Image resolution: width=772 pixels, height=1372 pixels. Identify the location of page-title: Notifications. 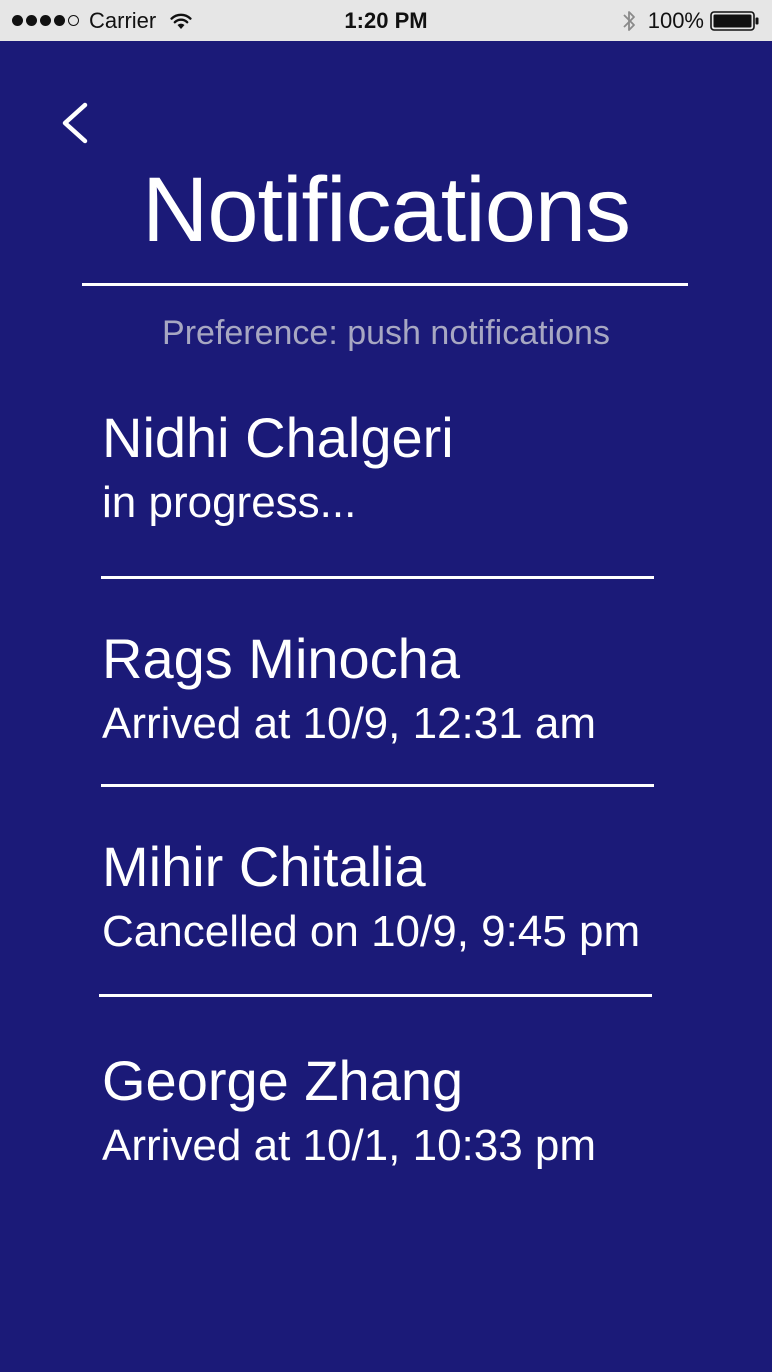
(386, 210).